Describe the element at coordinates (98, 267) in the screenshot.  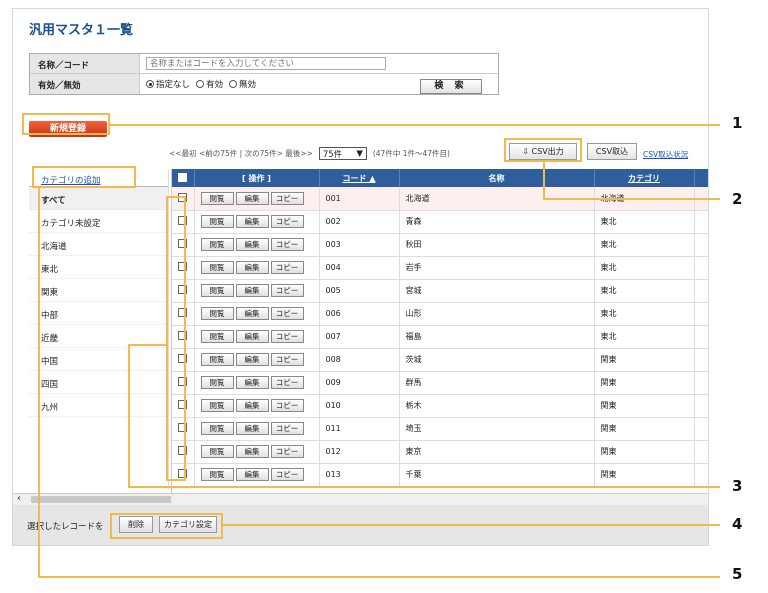
I see `sidebar-item-tohoku: 東北` at that location.